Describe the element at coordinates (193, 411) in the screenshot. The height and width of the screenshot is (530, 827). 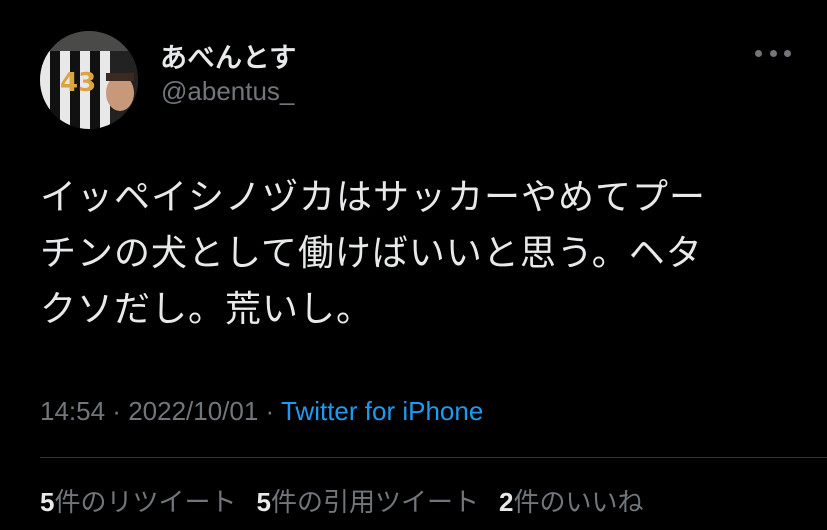
I see `tweet-date: 2022/10/01` at that location.